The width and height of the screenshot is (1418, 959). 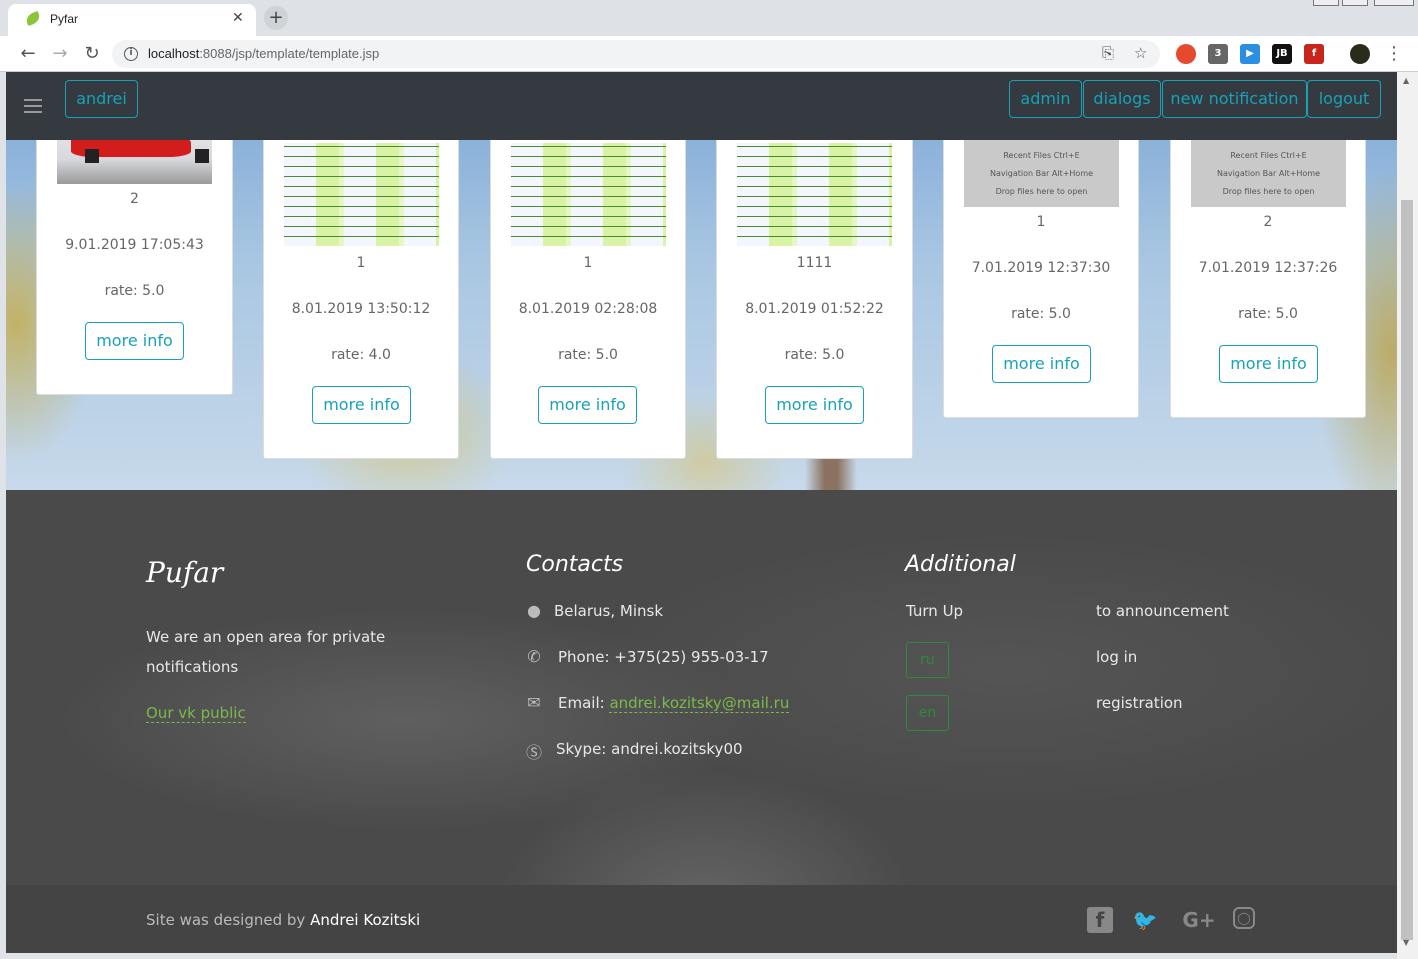 I want to click on browser-tab: Pyfar ✕, so click(x=132, y=20).